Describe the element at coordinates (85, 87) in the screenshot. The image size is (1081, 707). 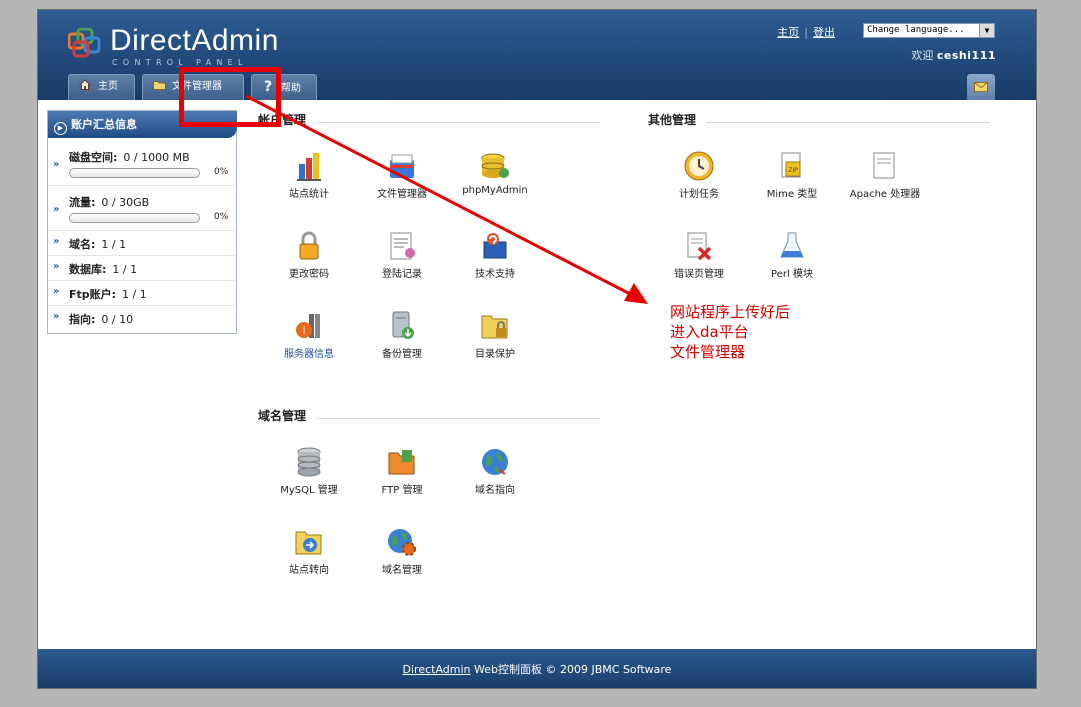
I see `home-icon` at that location.